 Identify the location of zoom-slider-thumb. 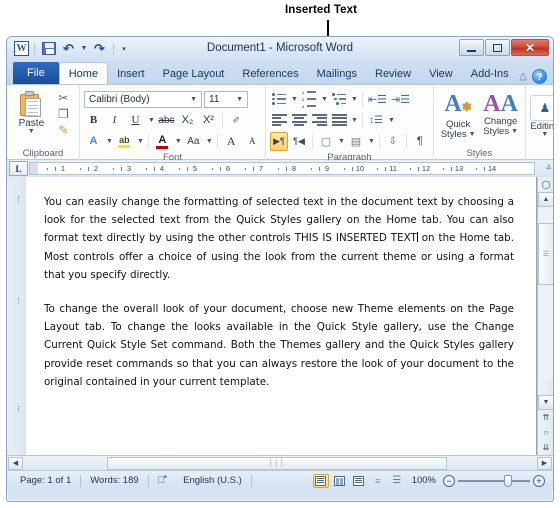
(508, 480).